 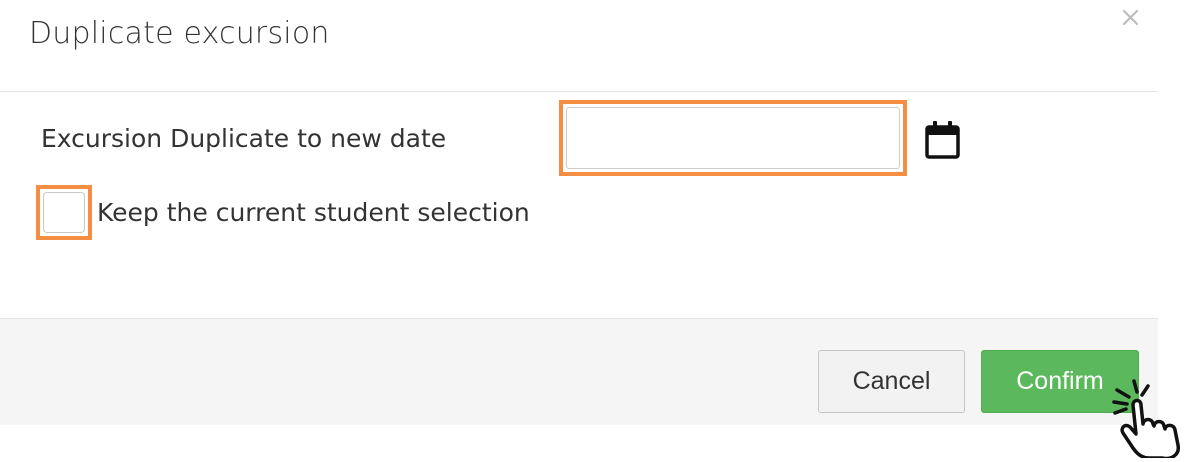 I want to click on new-date-input, so click(x=733, y=138).